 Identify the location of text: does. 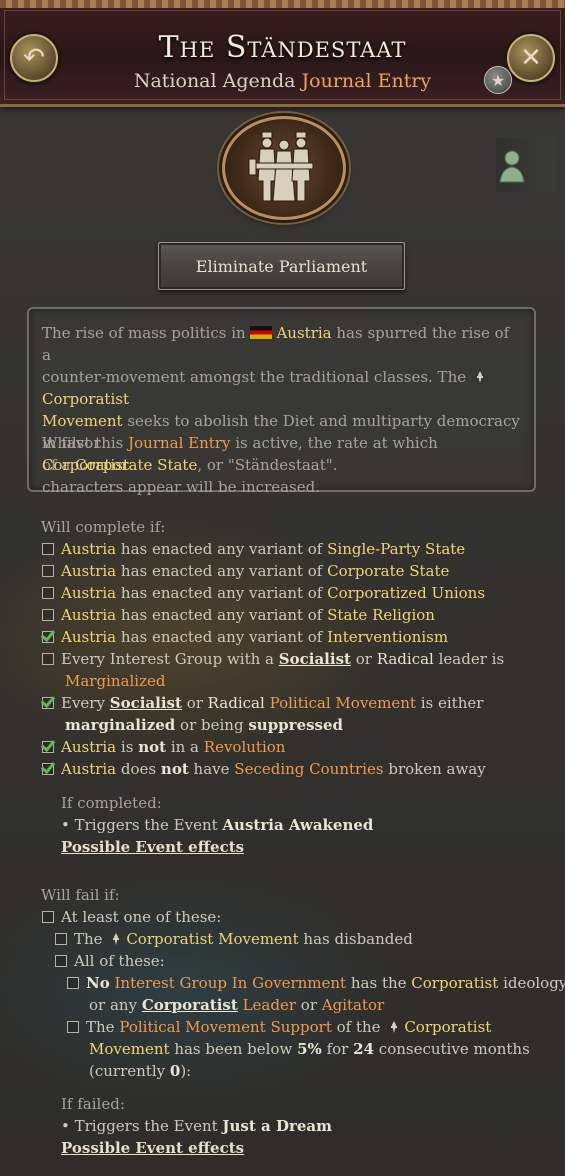
(138, 769).